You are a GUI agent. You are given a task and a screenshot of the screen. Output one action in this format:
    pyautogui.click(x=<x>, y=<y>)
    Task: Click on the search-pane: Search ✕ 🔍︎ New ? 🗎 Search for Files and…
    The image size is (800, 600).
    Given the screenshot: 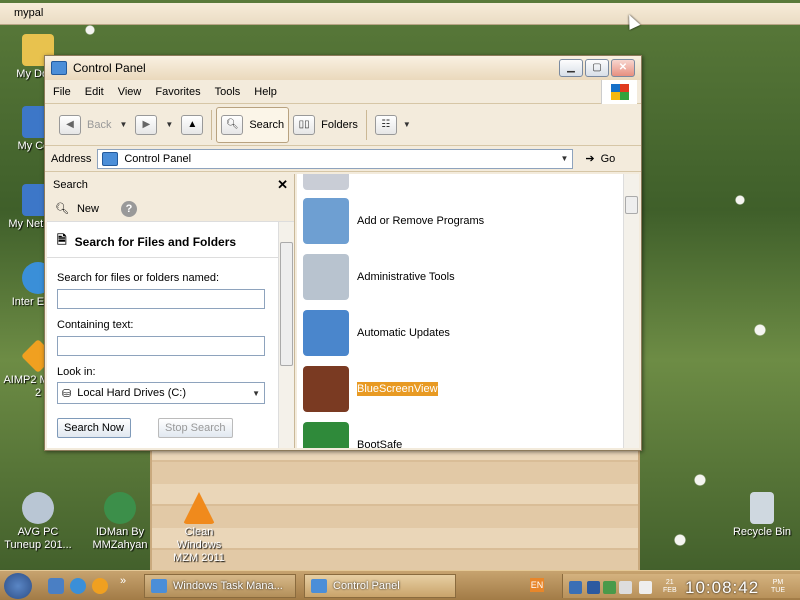 What is the action you would take?
    pyautogui.click(x=171, y=311)
    